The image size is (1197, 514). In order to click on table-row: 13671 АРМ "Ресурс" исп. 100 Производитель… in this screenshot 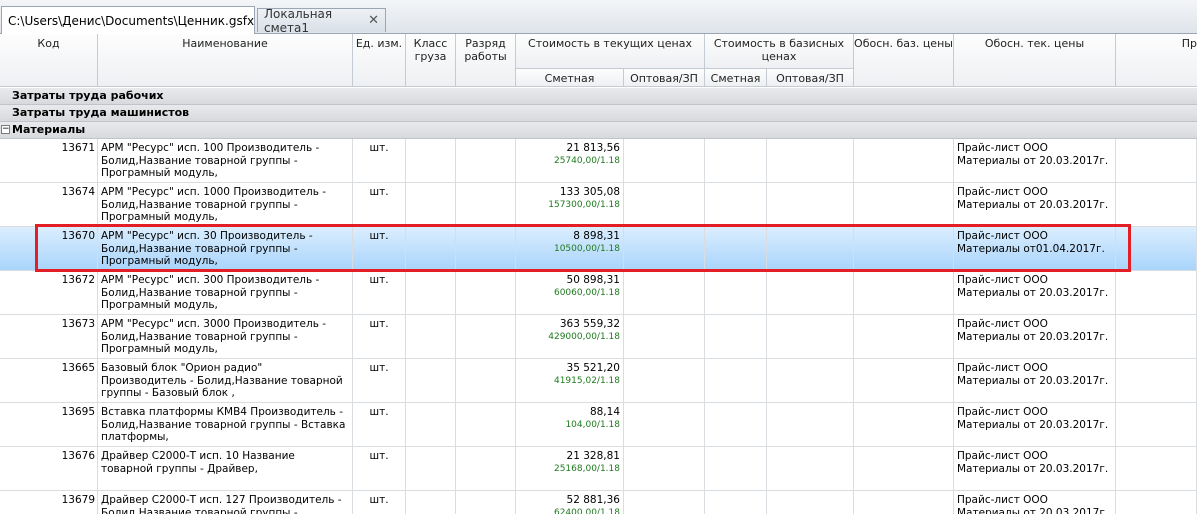, I will do `click(598, 161)`.